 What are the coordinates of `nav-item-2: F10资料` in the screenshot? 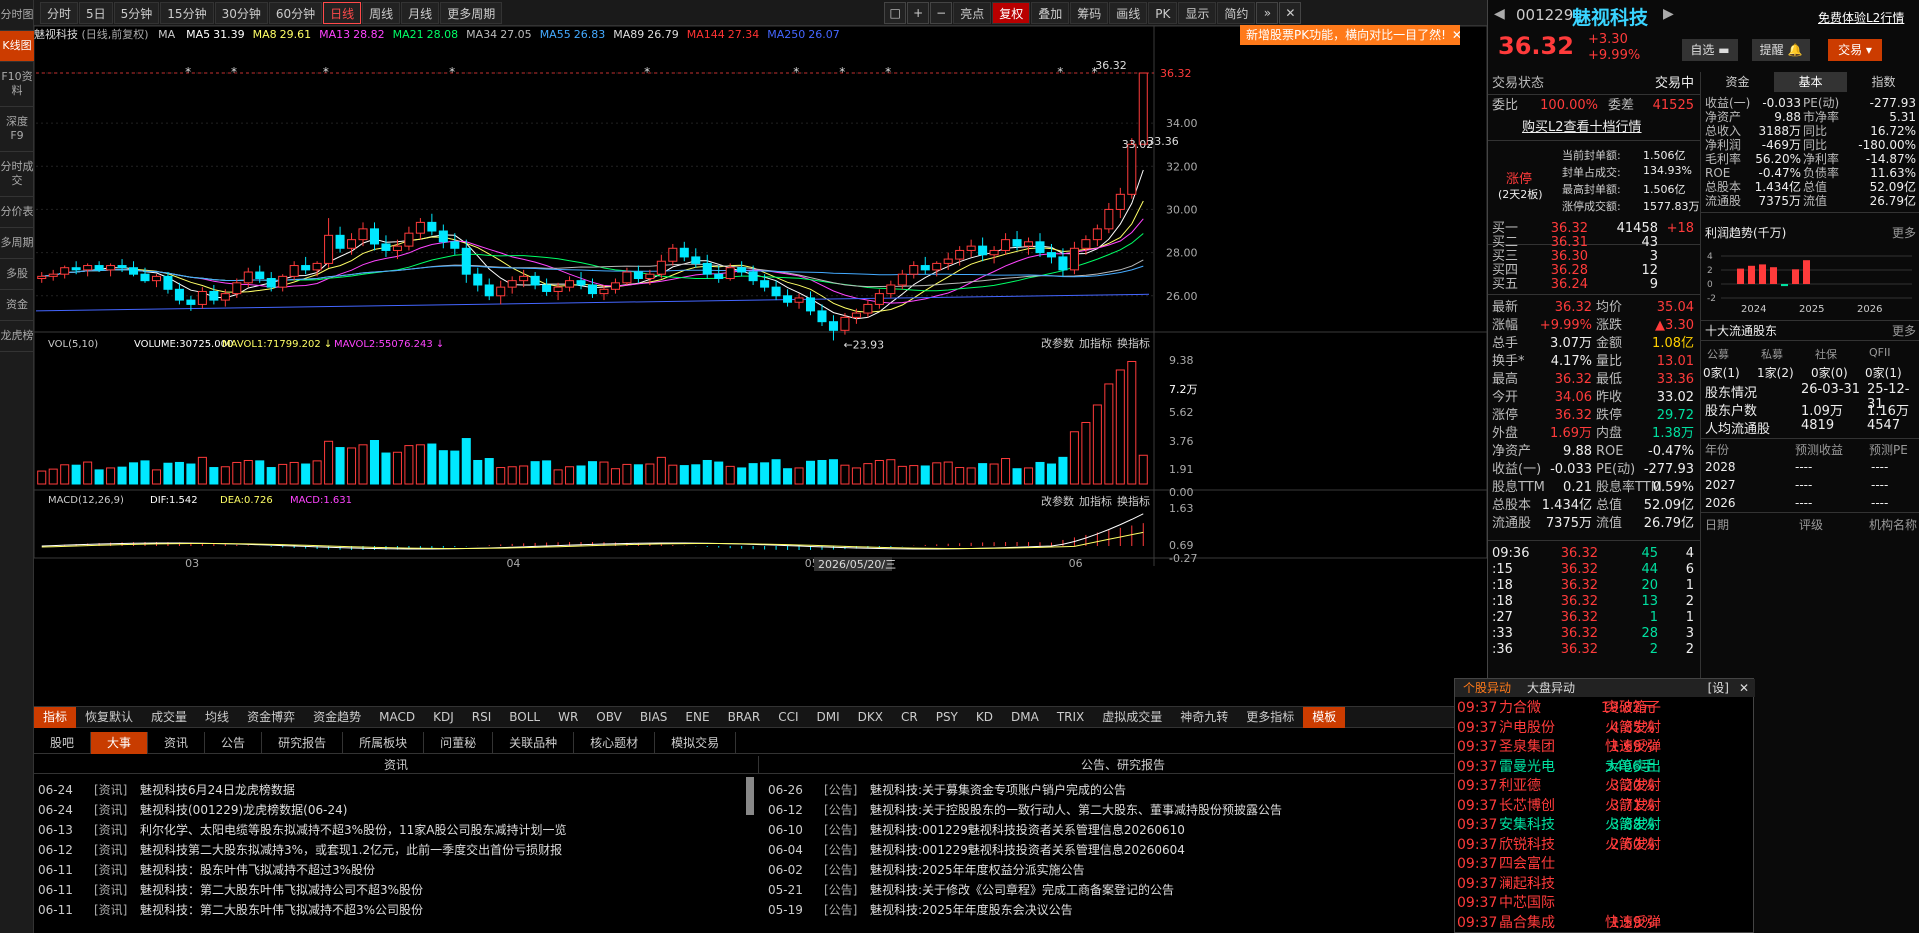 It's located at (17, 84).